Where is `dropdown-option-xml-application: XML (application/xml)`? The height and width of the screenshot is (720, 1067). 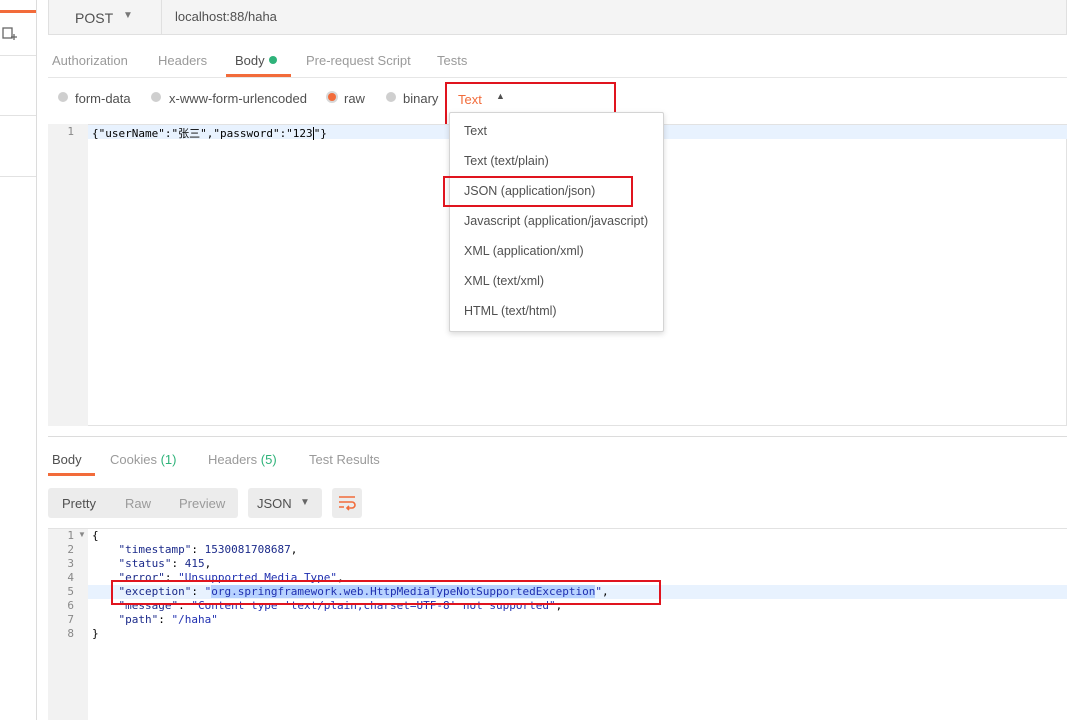
dropdown-option-xml-application: XML (application/xml) is located at coordinates (524, 251).